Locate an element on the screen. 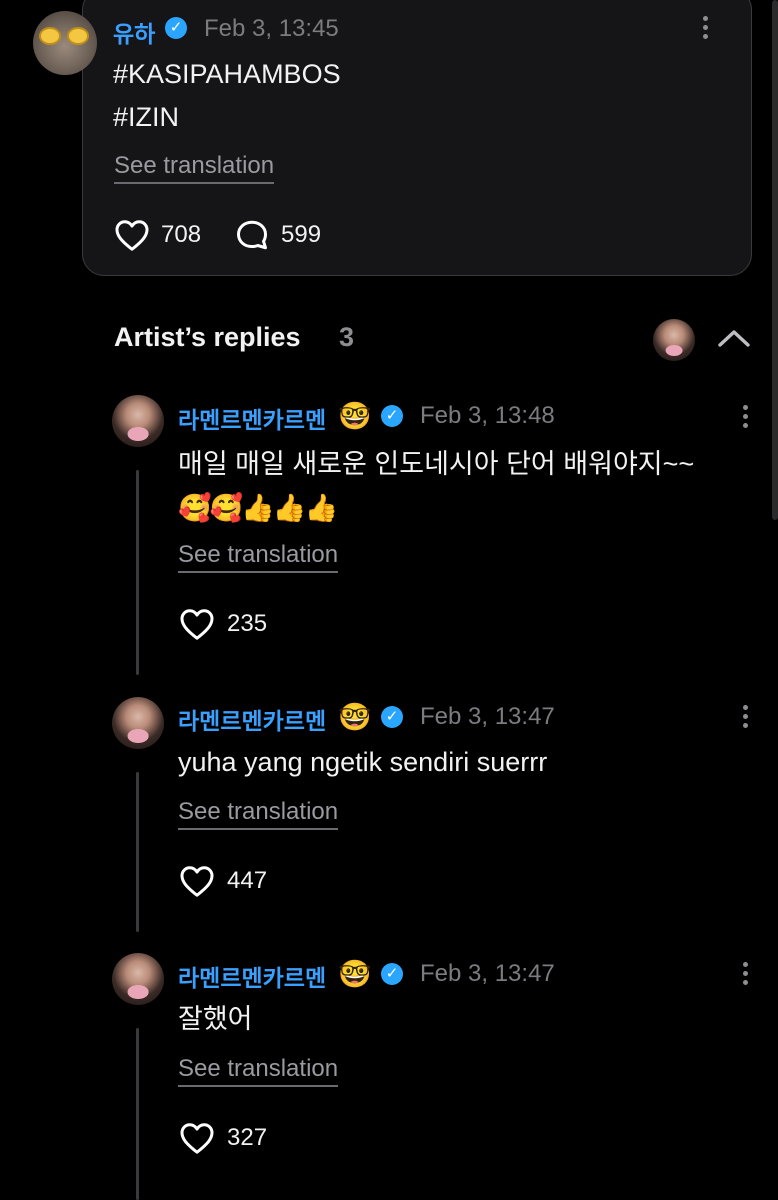 The image size is (778, 1200). comment-count: 599 is located at coordinates (301, 234).